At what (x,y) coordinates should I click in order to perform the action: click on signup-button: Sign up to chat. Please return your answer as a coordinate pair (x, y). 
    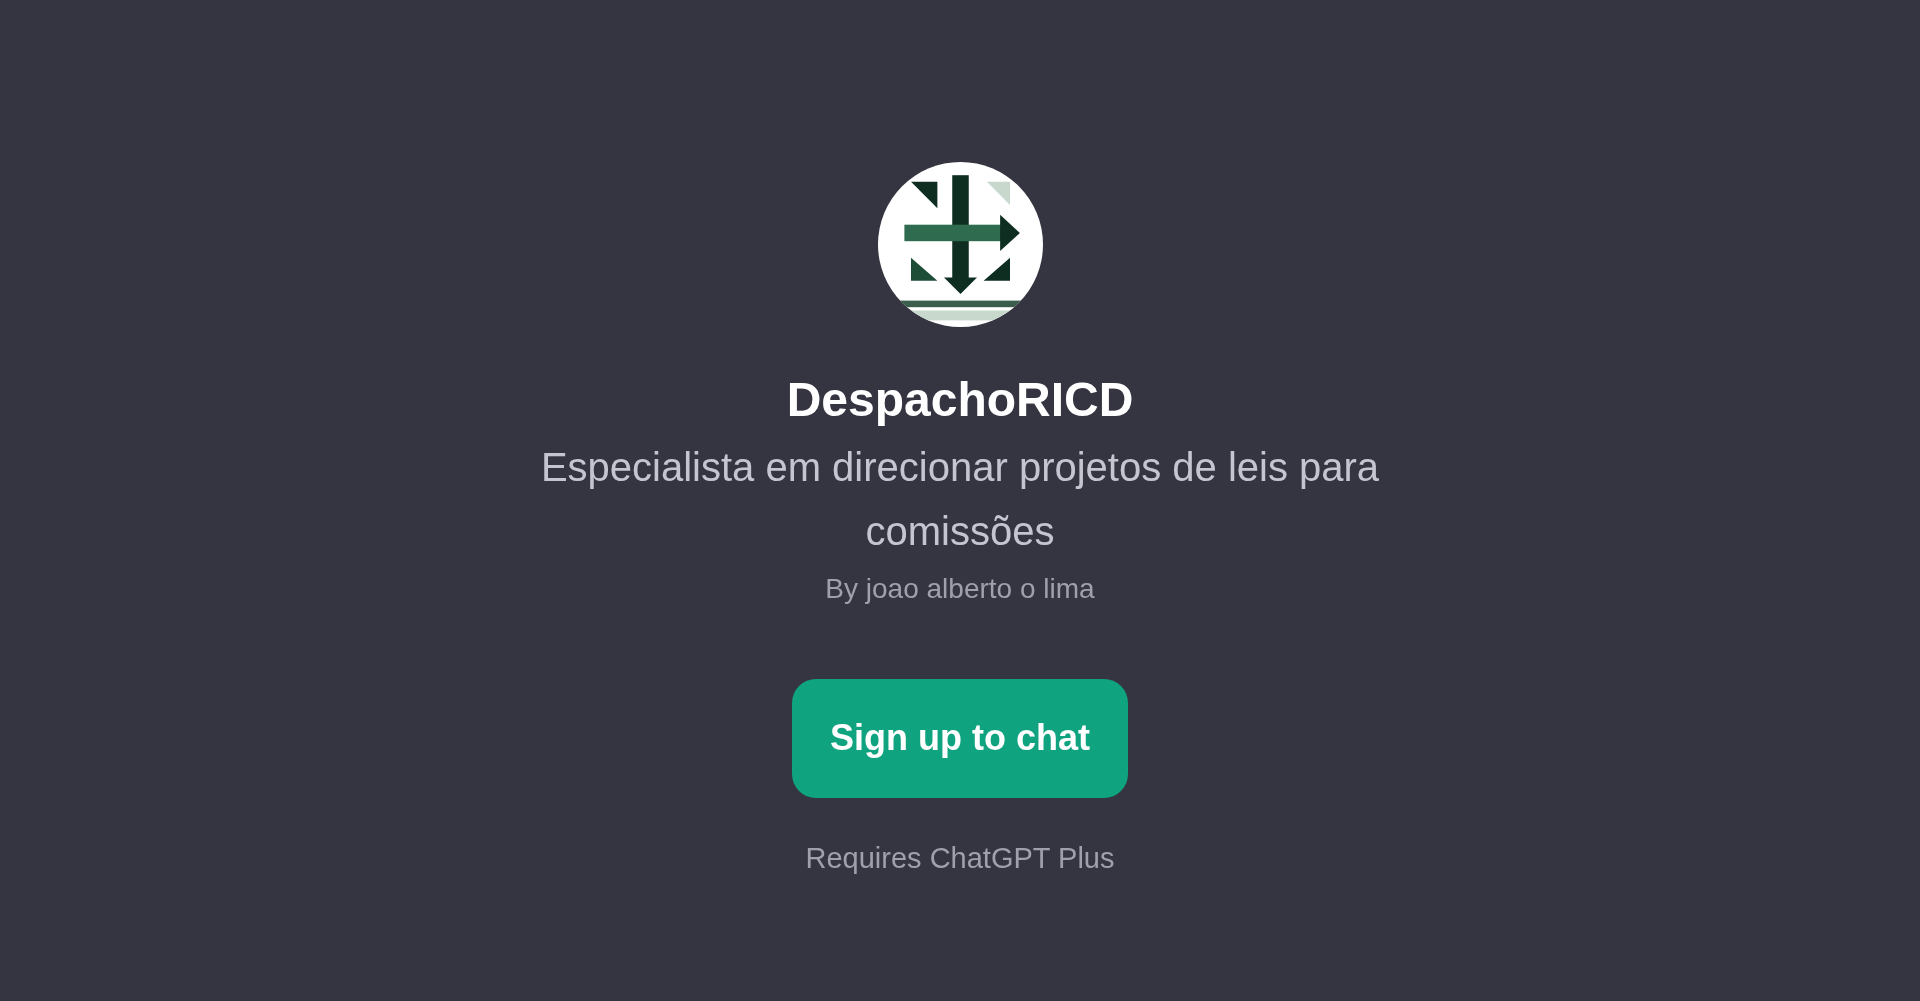
    Looking at the image, I should click on (960, 738).